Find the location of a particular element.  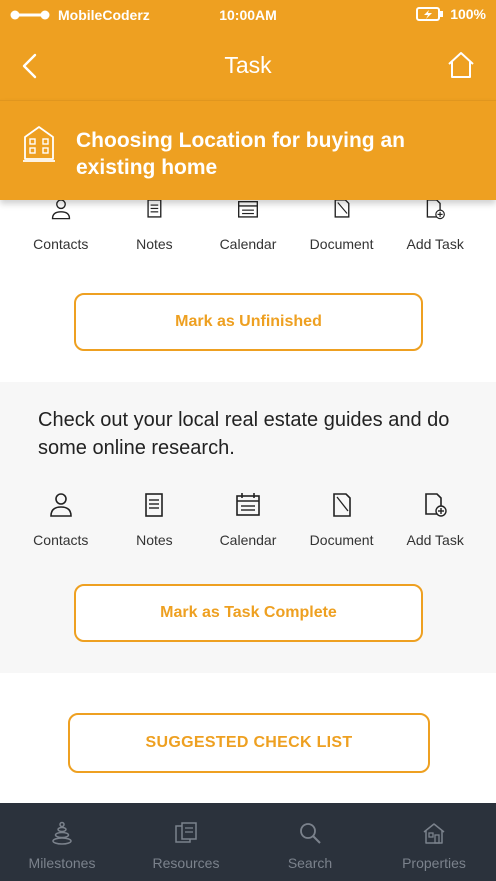

page-title: Task is located at coordinates (248, 65).